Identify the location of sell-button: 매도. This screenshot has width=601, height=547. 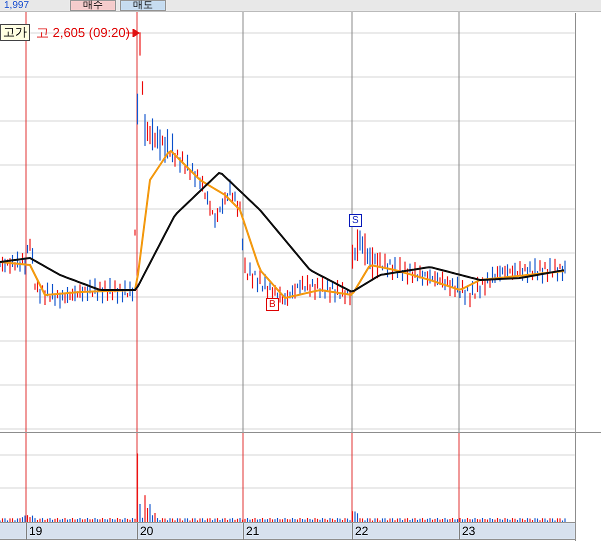
(143, 5).